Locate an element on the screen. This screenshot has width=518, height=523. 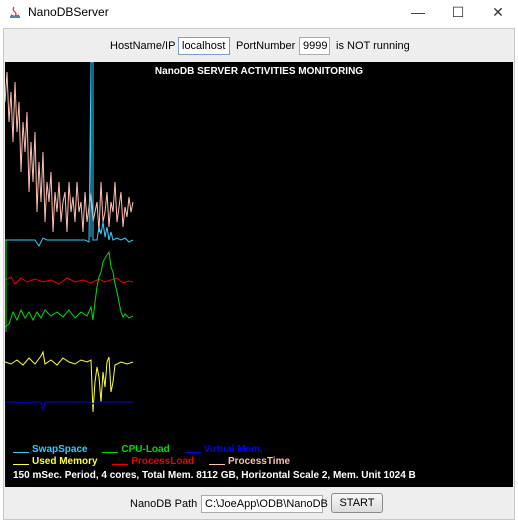
legend-cpu-load: CPU-Load is located at coordinates (136, 449).